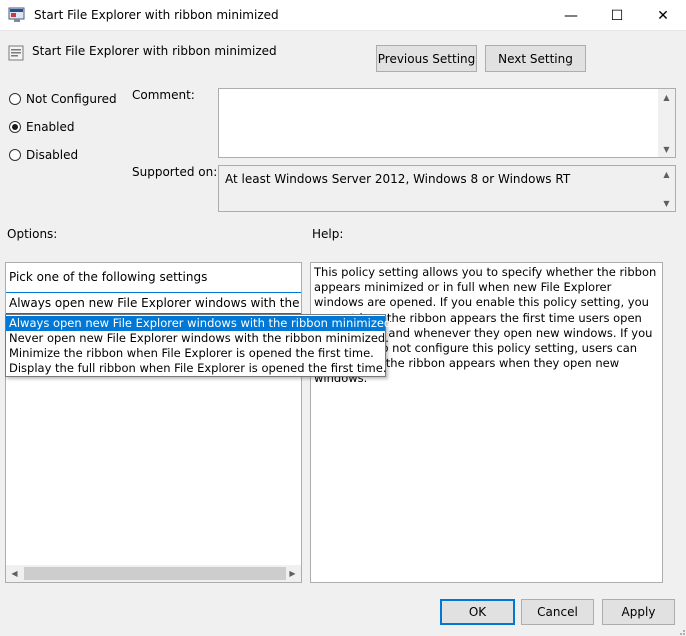 This screenshot has height=636, width=686. Describe the element at coordinates (535, 58) in the screenshot. I see `next-setting-button: Next Setting` at that location.